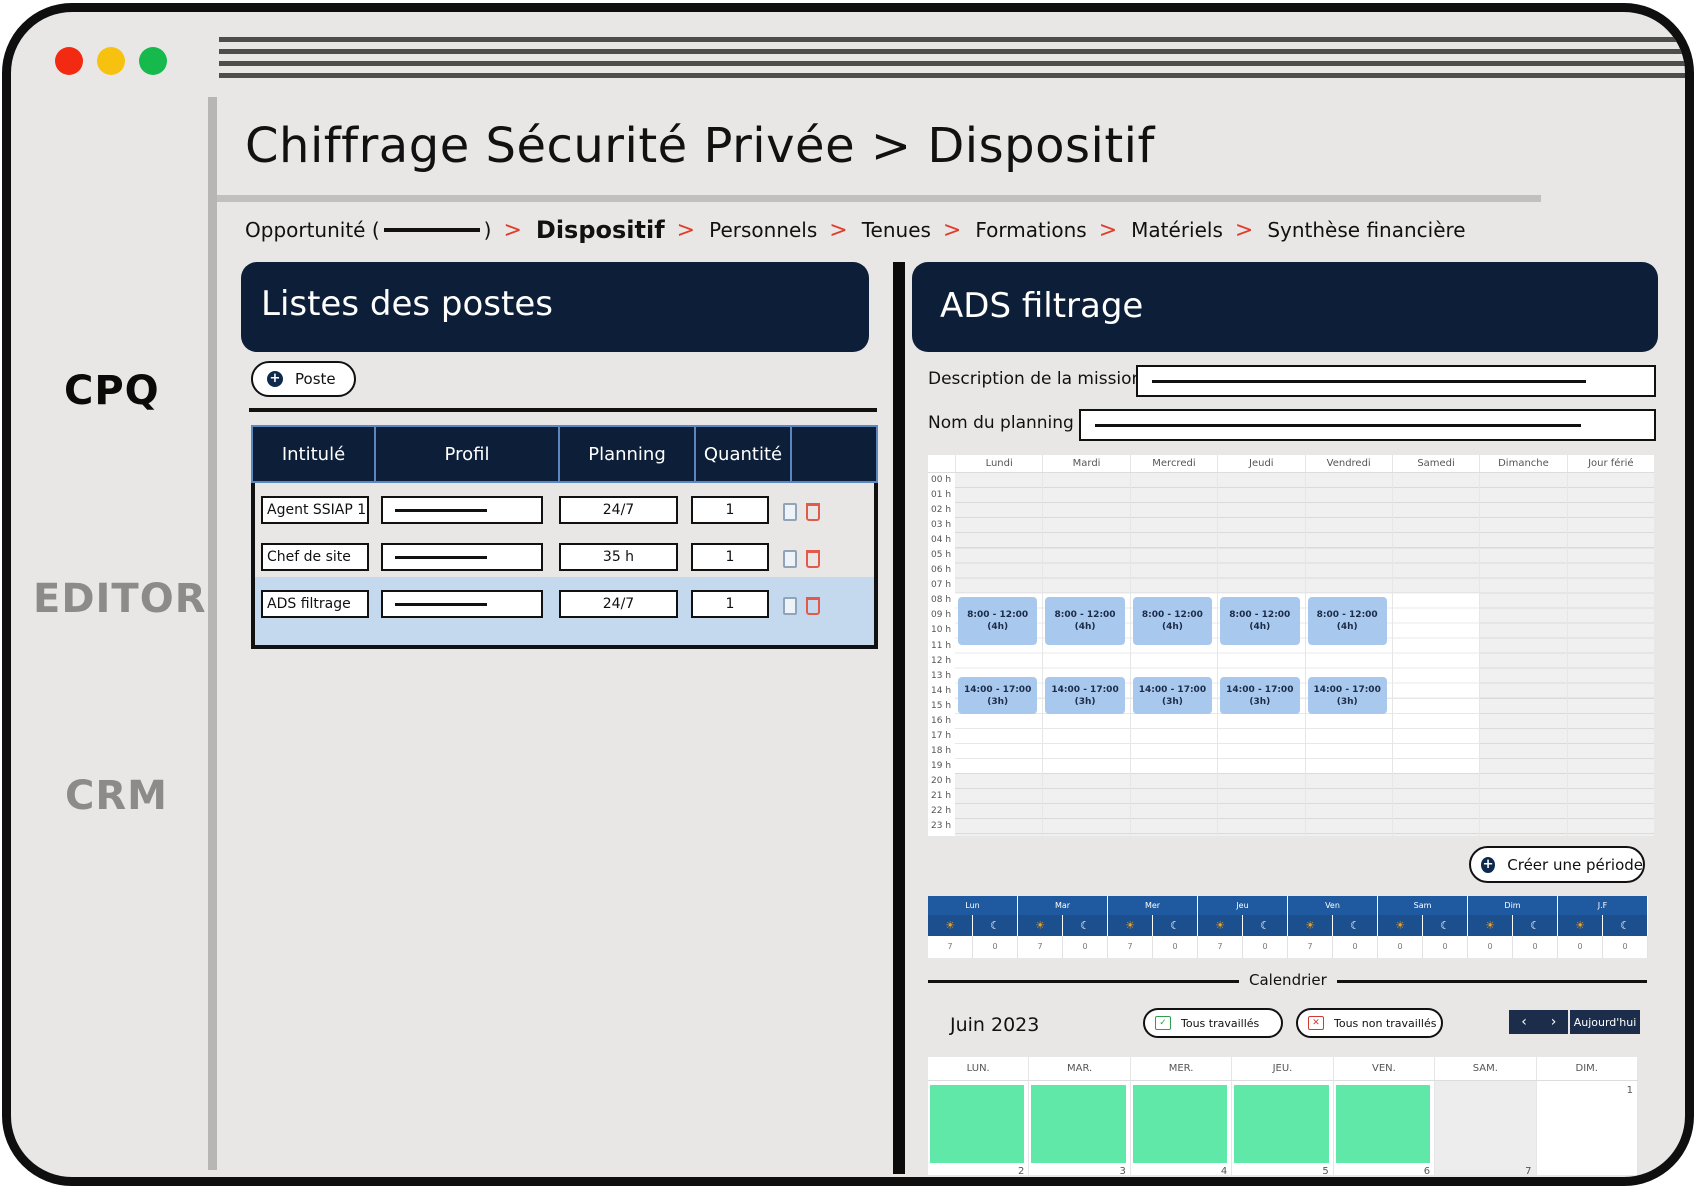 This screenshot has width=1698, height=1190. Describe the element at coordinates (899, 718) in the screenshot. I see `panel-divider` at that location.